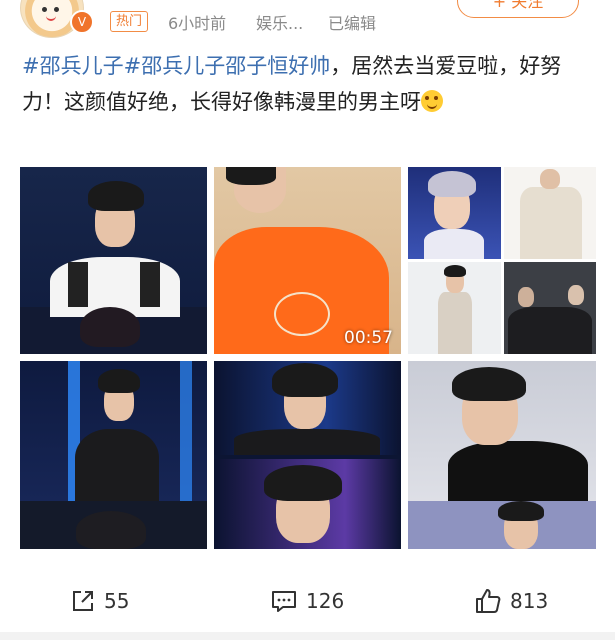 This screenshot has height=640, width=615. I want to click on comment-count: 126, so click(325, 601).